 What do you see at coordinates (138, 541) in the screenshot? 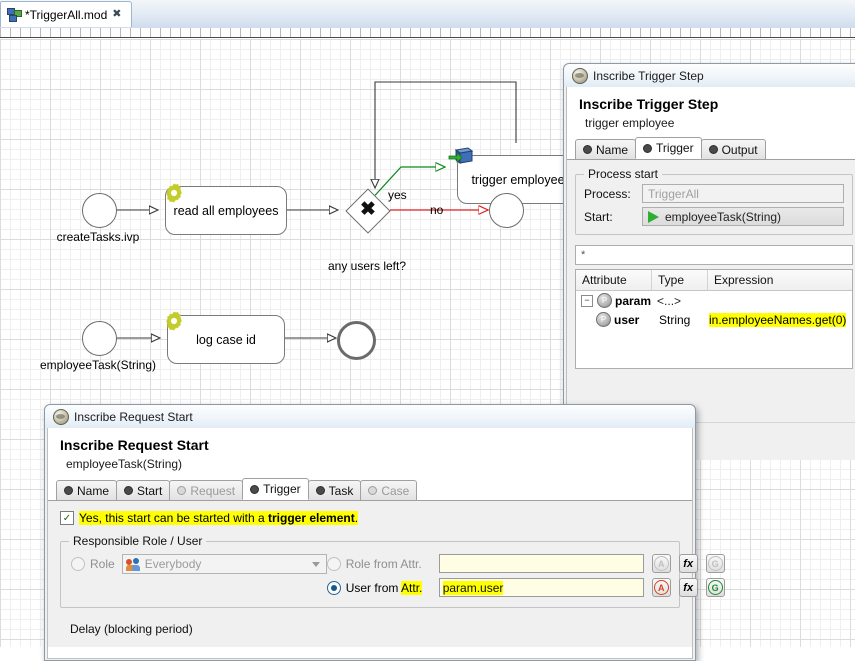
I see `responsible-group-title: Responsible Role / User` at bounding box center [138, 541].